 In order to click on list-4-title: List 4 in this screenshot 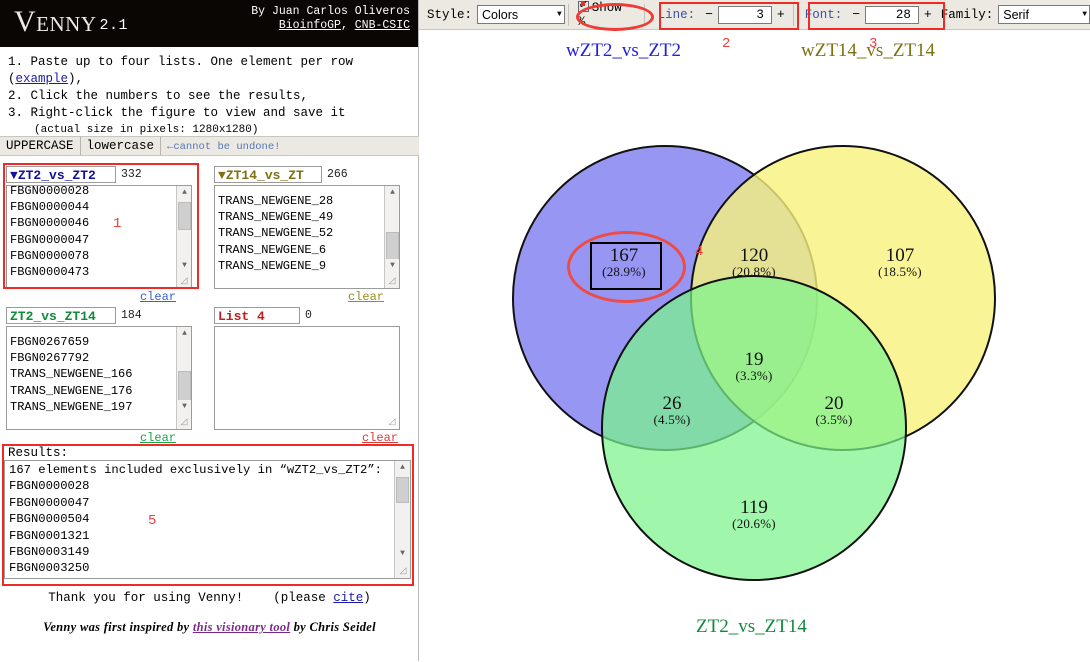, I will do `click(257, 315)`.